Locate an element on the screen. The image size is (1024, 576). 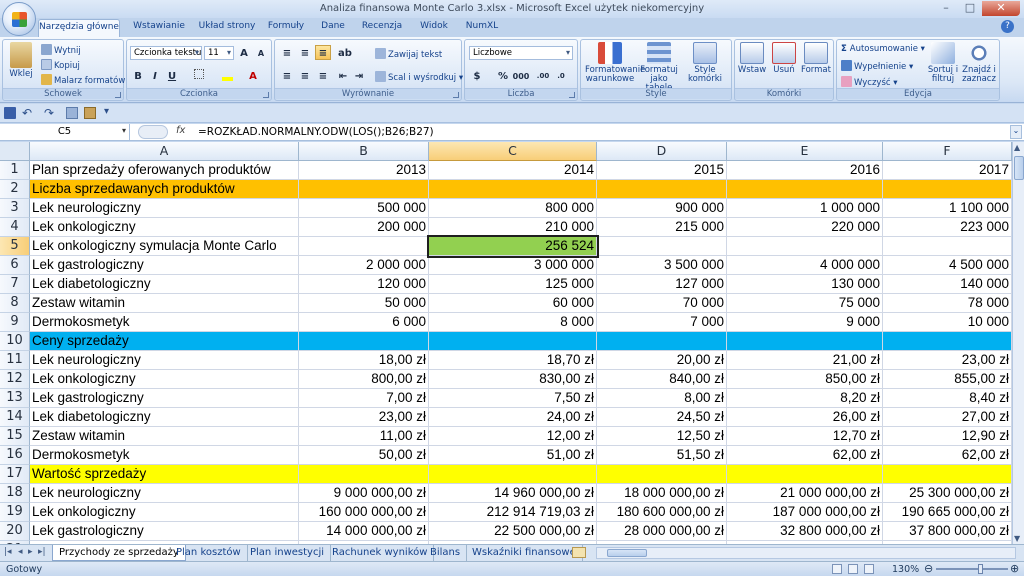
cell-a18: Lek neurologiczny is located at coordinates (164, 493).